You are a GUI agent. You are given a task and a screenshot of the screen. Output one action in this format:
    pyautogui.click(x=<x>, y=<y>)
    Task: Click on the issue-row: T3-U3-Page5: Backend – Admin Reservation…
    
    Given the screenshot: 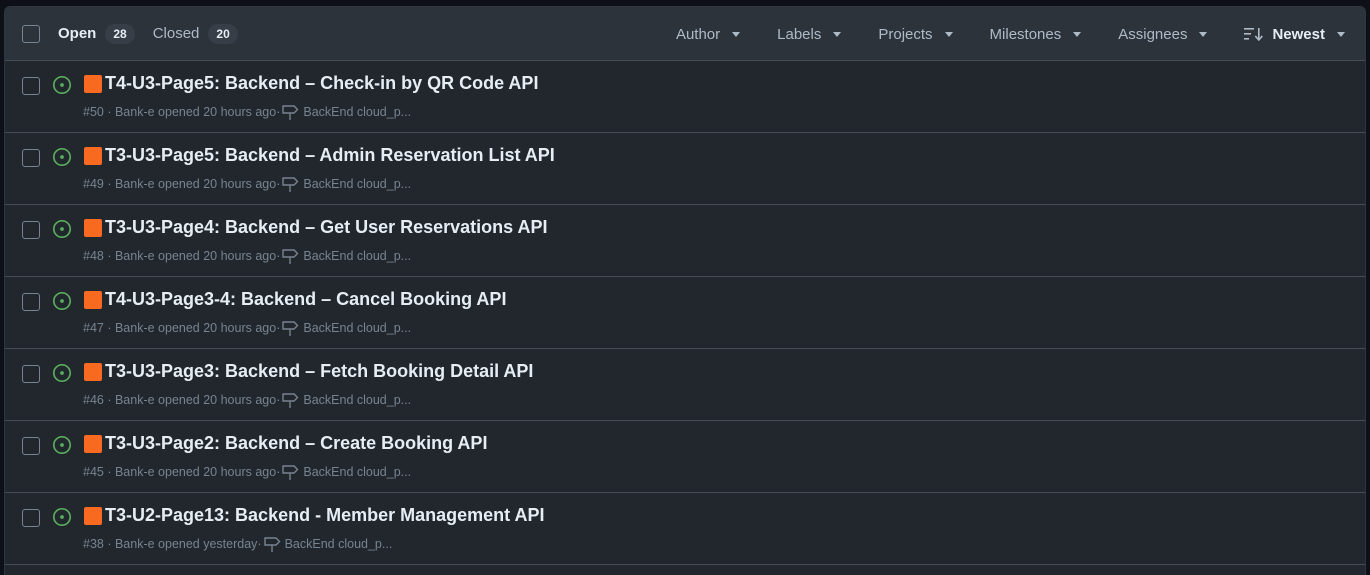 What is the action you would take?
    pyautogui.click(x=685, y=169)
    